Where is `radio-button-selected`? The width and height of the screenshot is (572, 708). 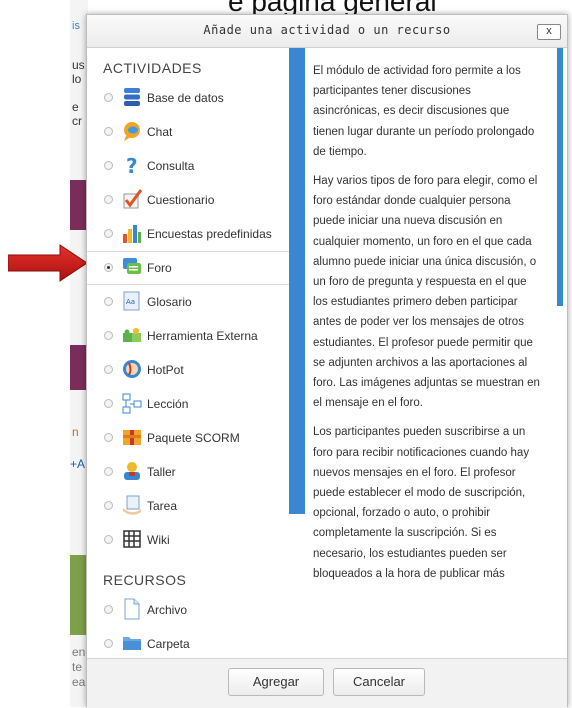
radio-button-selected is located at coordinates (108, 267).